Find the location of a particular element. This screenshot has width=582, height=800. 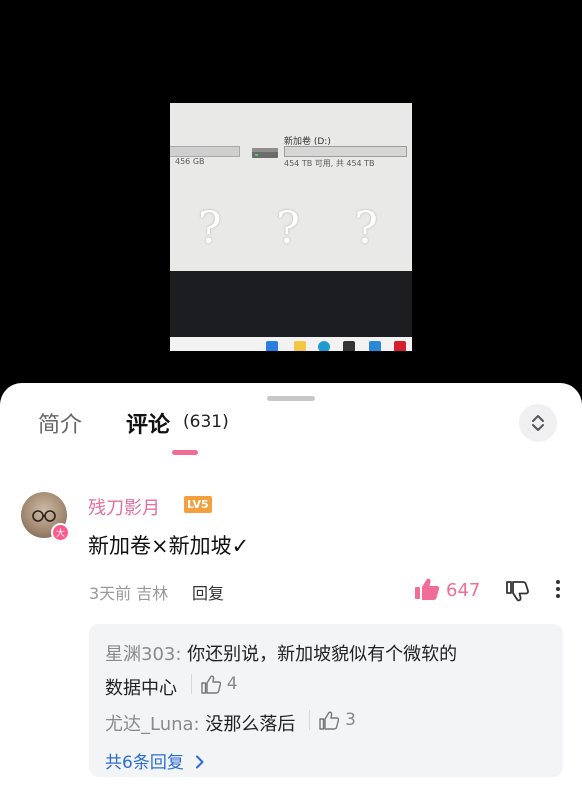

reply-item: 星渊303: 你还别说，新加坡貌似有个微软的 is located at coordinates (281, 653).